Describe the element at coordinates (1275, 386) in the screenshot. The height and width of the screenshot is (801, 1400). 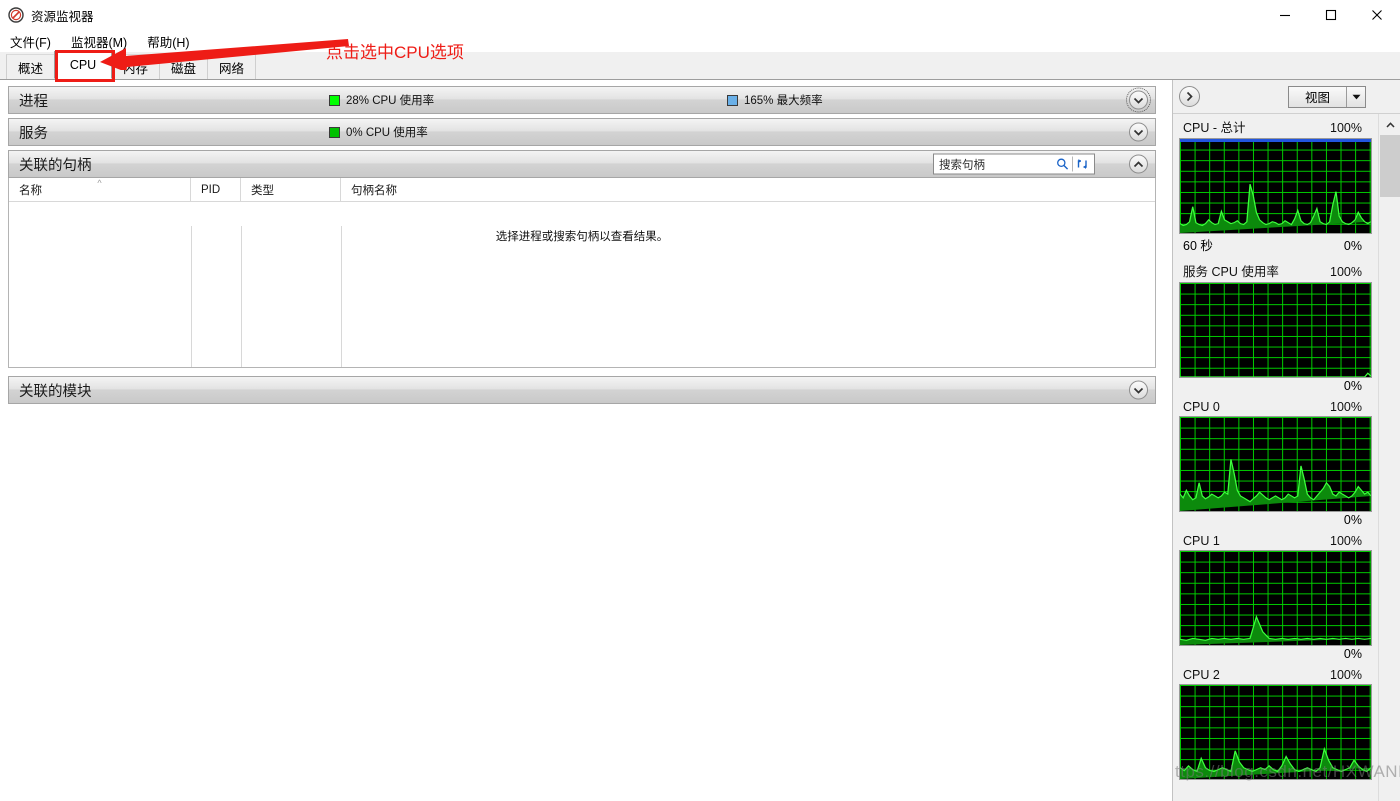
I see `graph-services-cpu-footer: 0%` at that location.